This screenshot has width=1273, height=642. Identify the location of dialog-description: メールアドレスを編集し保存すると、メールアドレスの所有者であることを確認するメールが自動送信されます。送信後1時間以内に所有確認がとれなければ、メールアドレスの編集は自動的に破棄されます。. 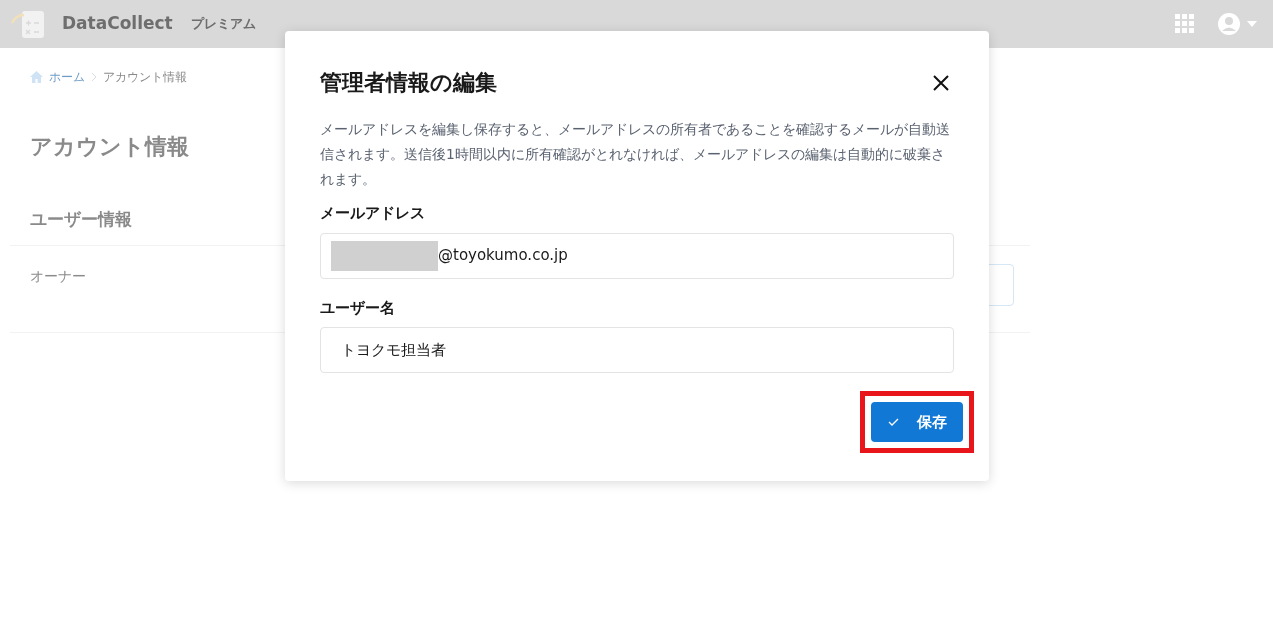
(635, 154).